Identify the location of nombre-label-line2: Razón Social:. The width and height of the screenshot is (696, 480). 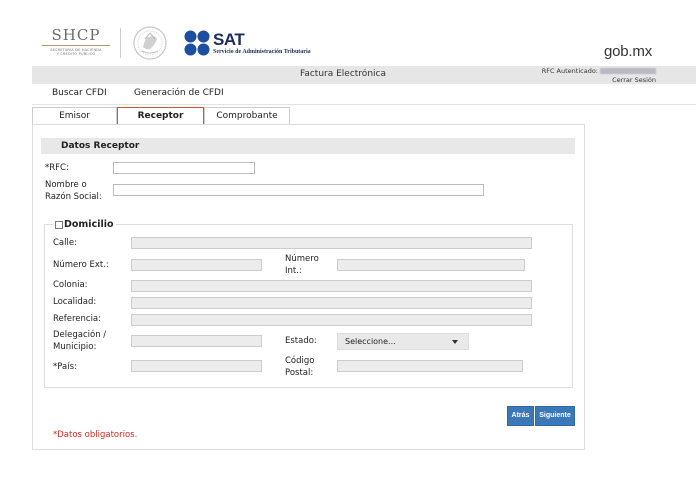
(73, 197).